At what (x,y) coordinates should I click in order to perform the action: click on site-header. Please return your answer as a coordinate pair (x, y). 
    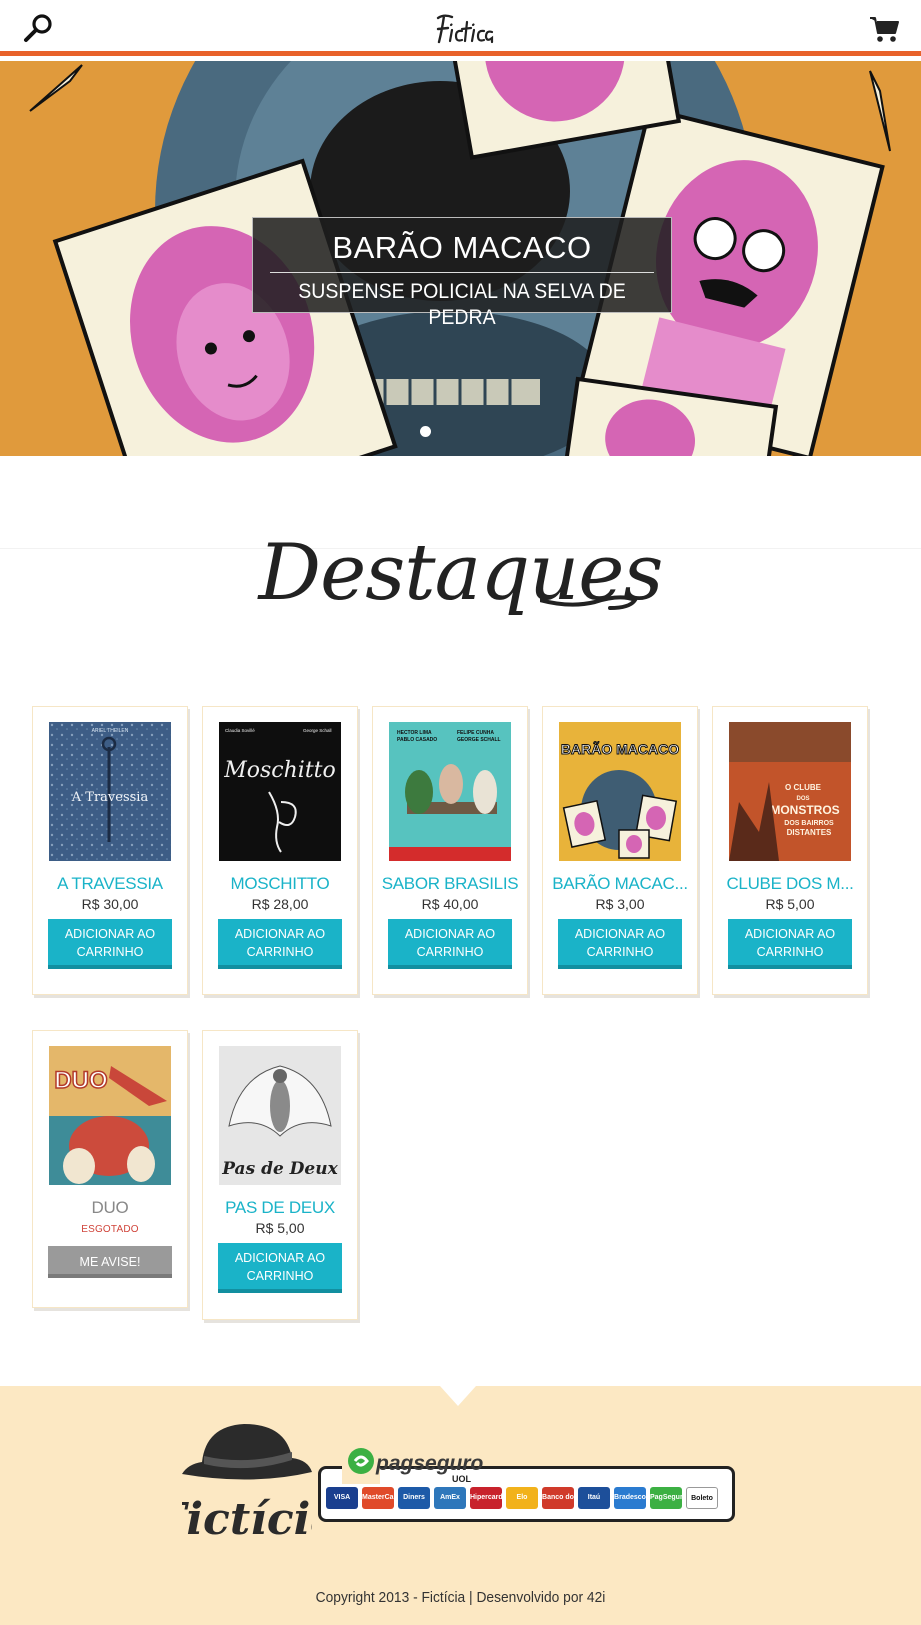
    Looking at the image, I should click on (460, 28).